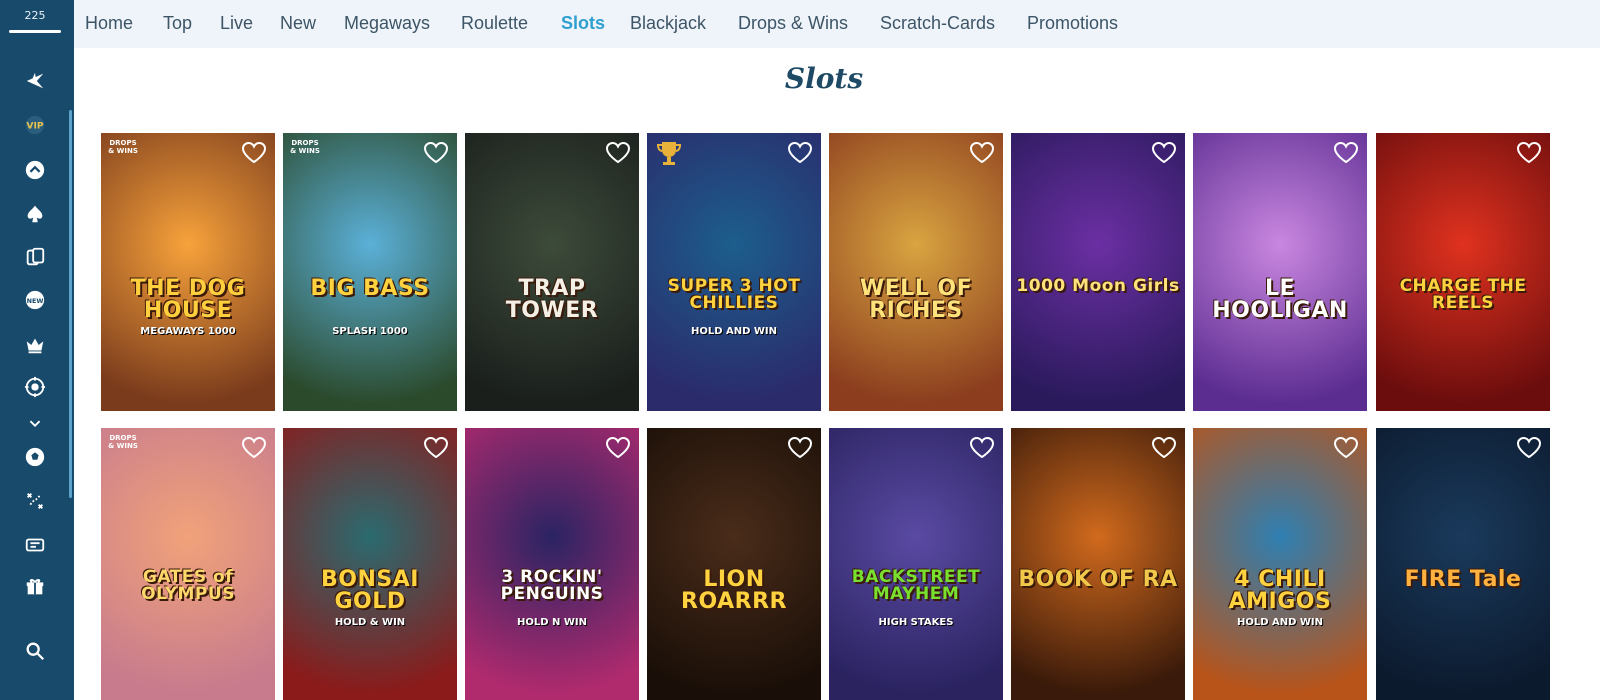 This screenshot has width=1600, height=700. I want to click on drops-and-wins-badge: DROPS & WINS, so click(123, 442).